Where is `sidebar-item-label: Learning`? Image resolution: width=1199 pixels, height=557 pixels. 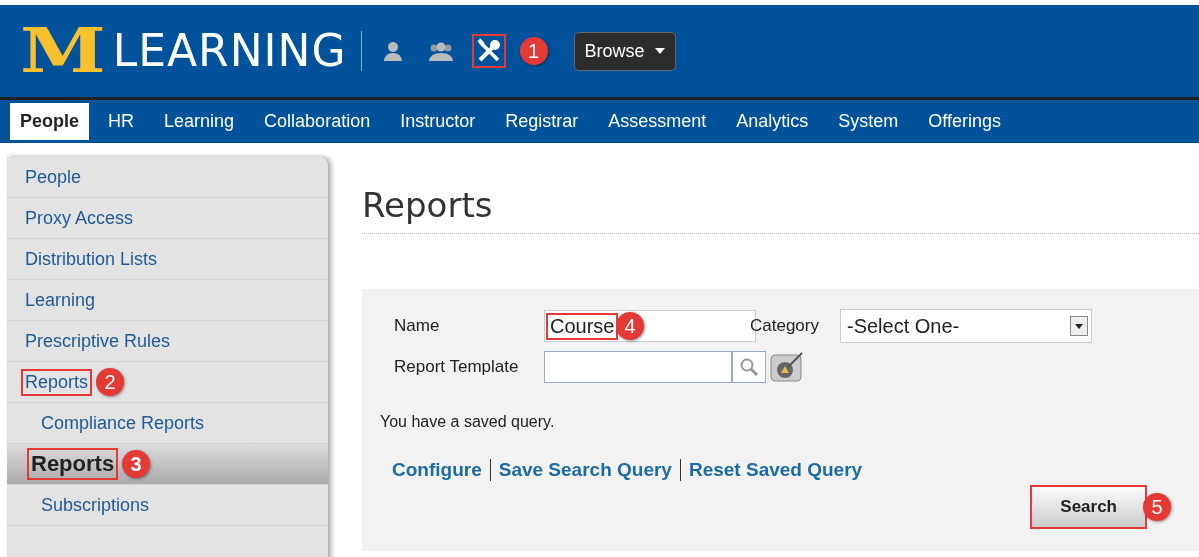 sidebar-item-label: Learning is located at coordinates (60, 300).